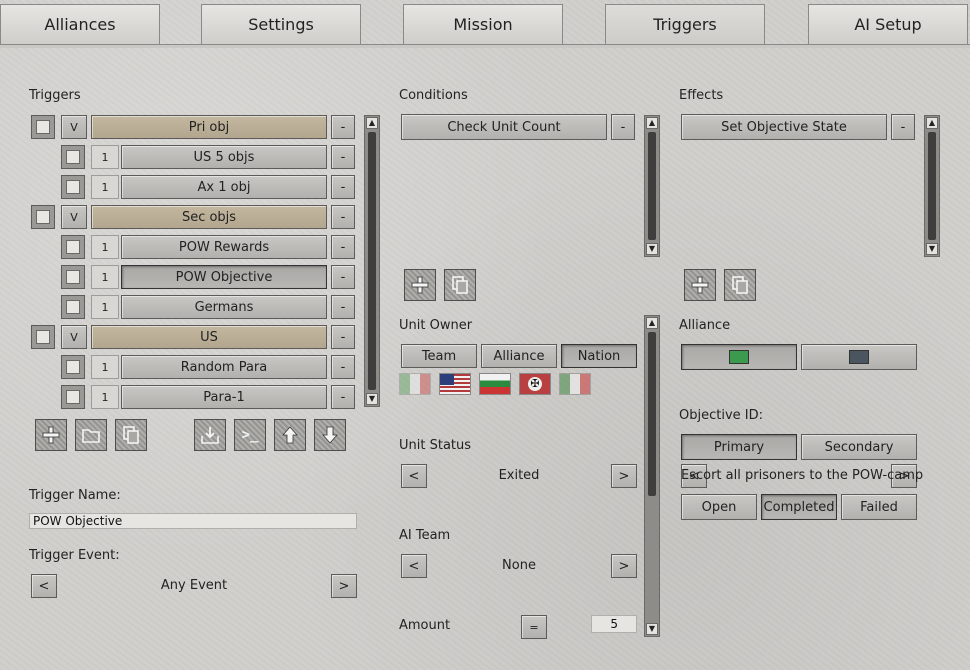  I want to click on console-icon: >_, so click(250, 435).